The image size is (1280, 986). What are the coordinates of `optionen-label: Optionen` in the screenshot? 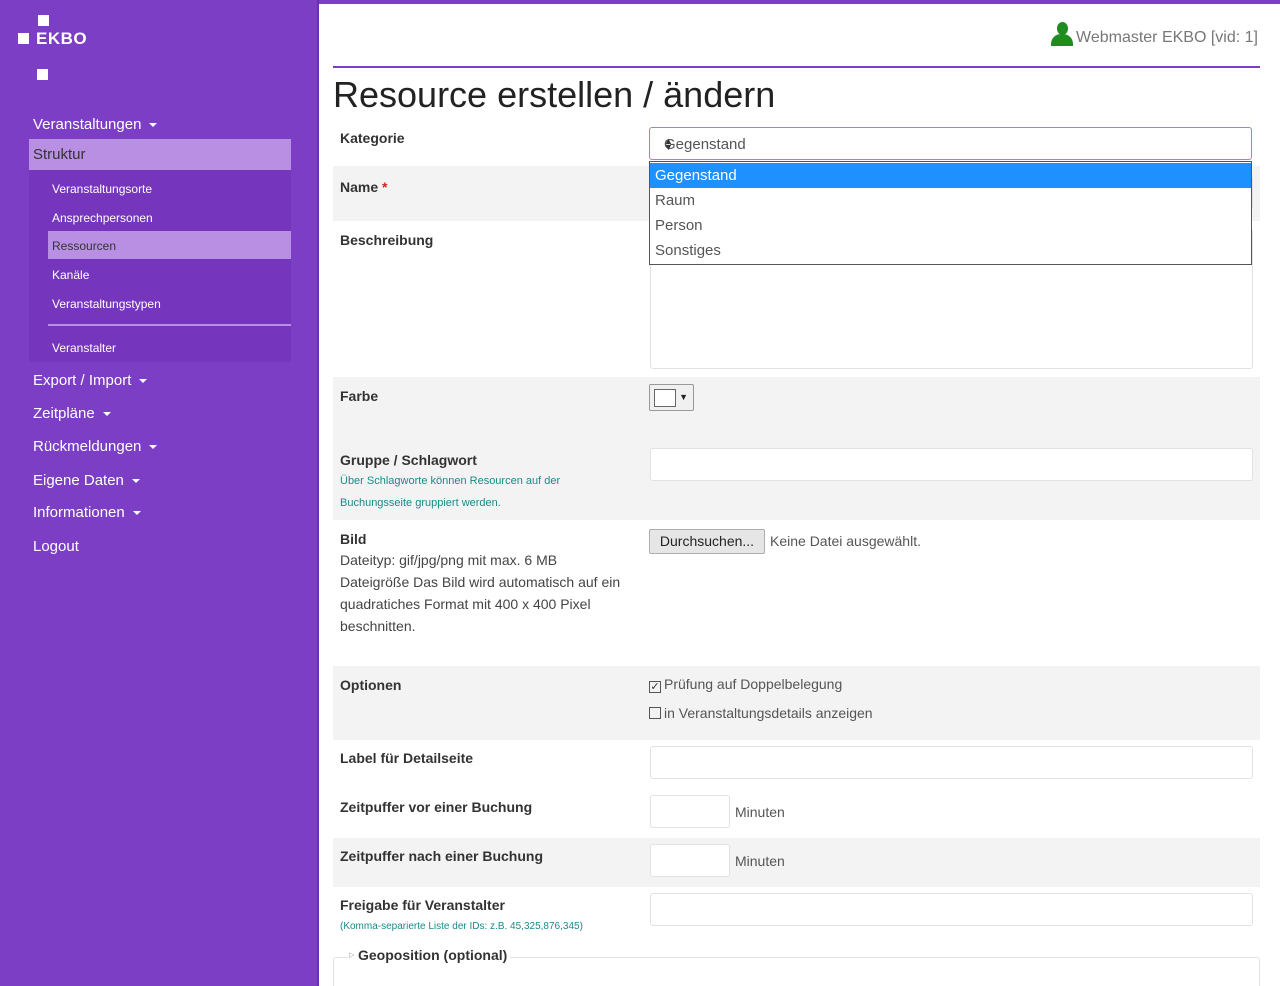 It's located at (371, 685).